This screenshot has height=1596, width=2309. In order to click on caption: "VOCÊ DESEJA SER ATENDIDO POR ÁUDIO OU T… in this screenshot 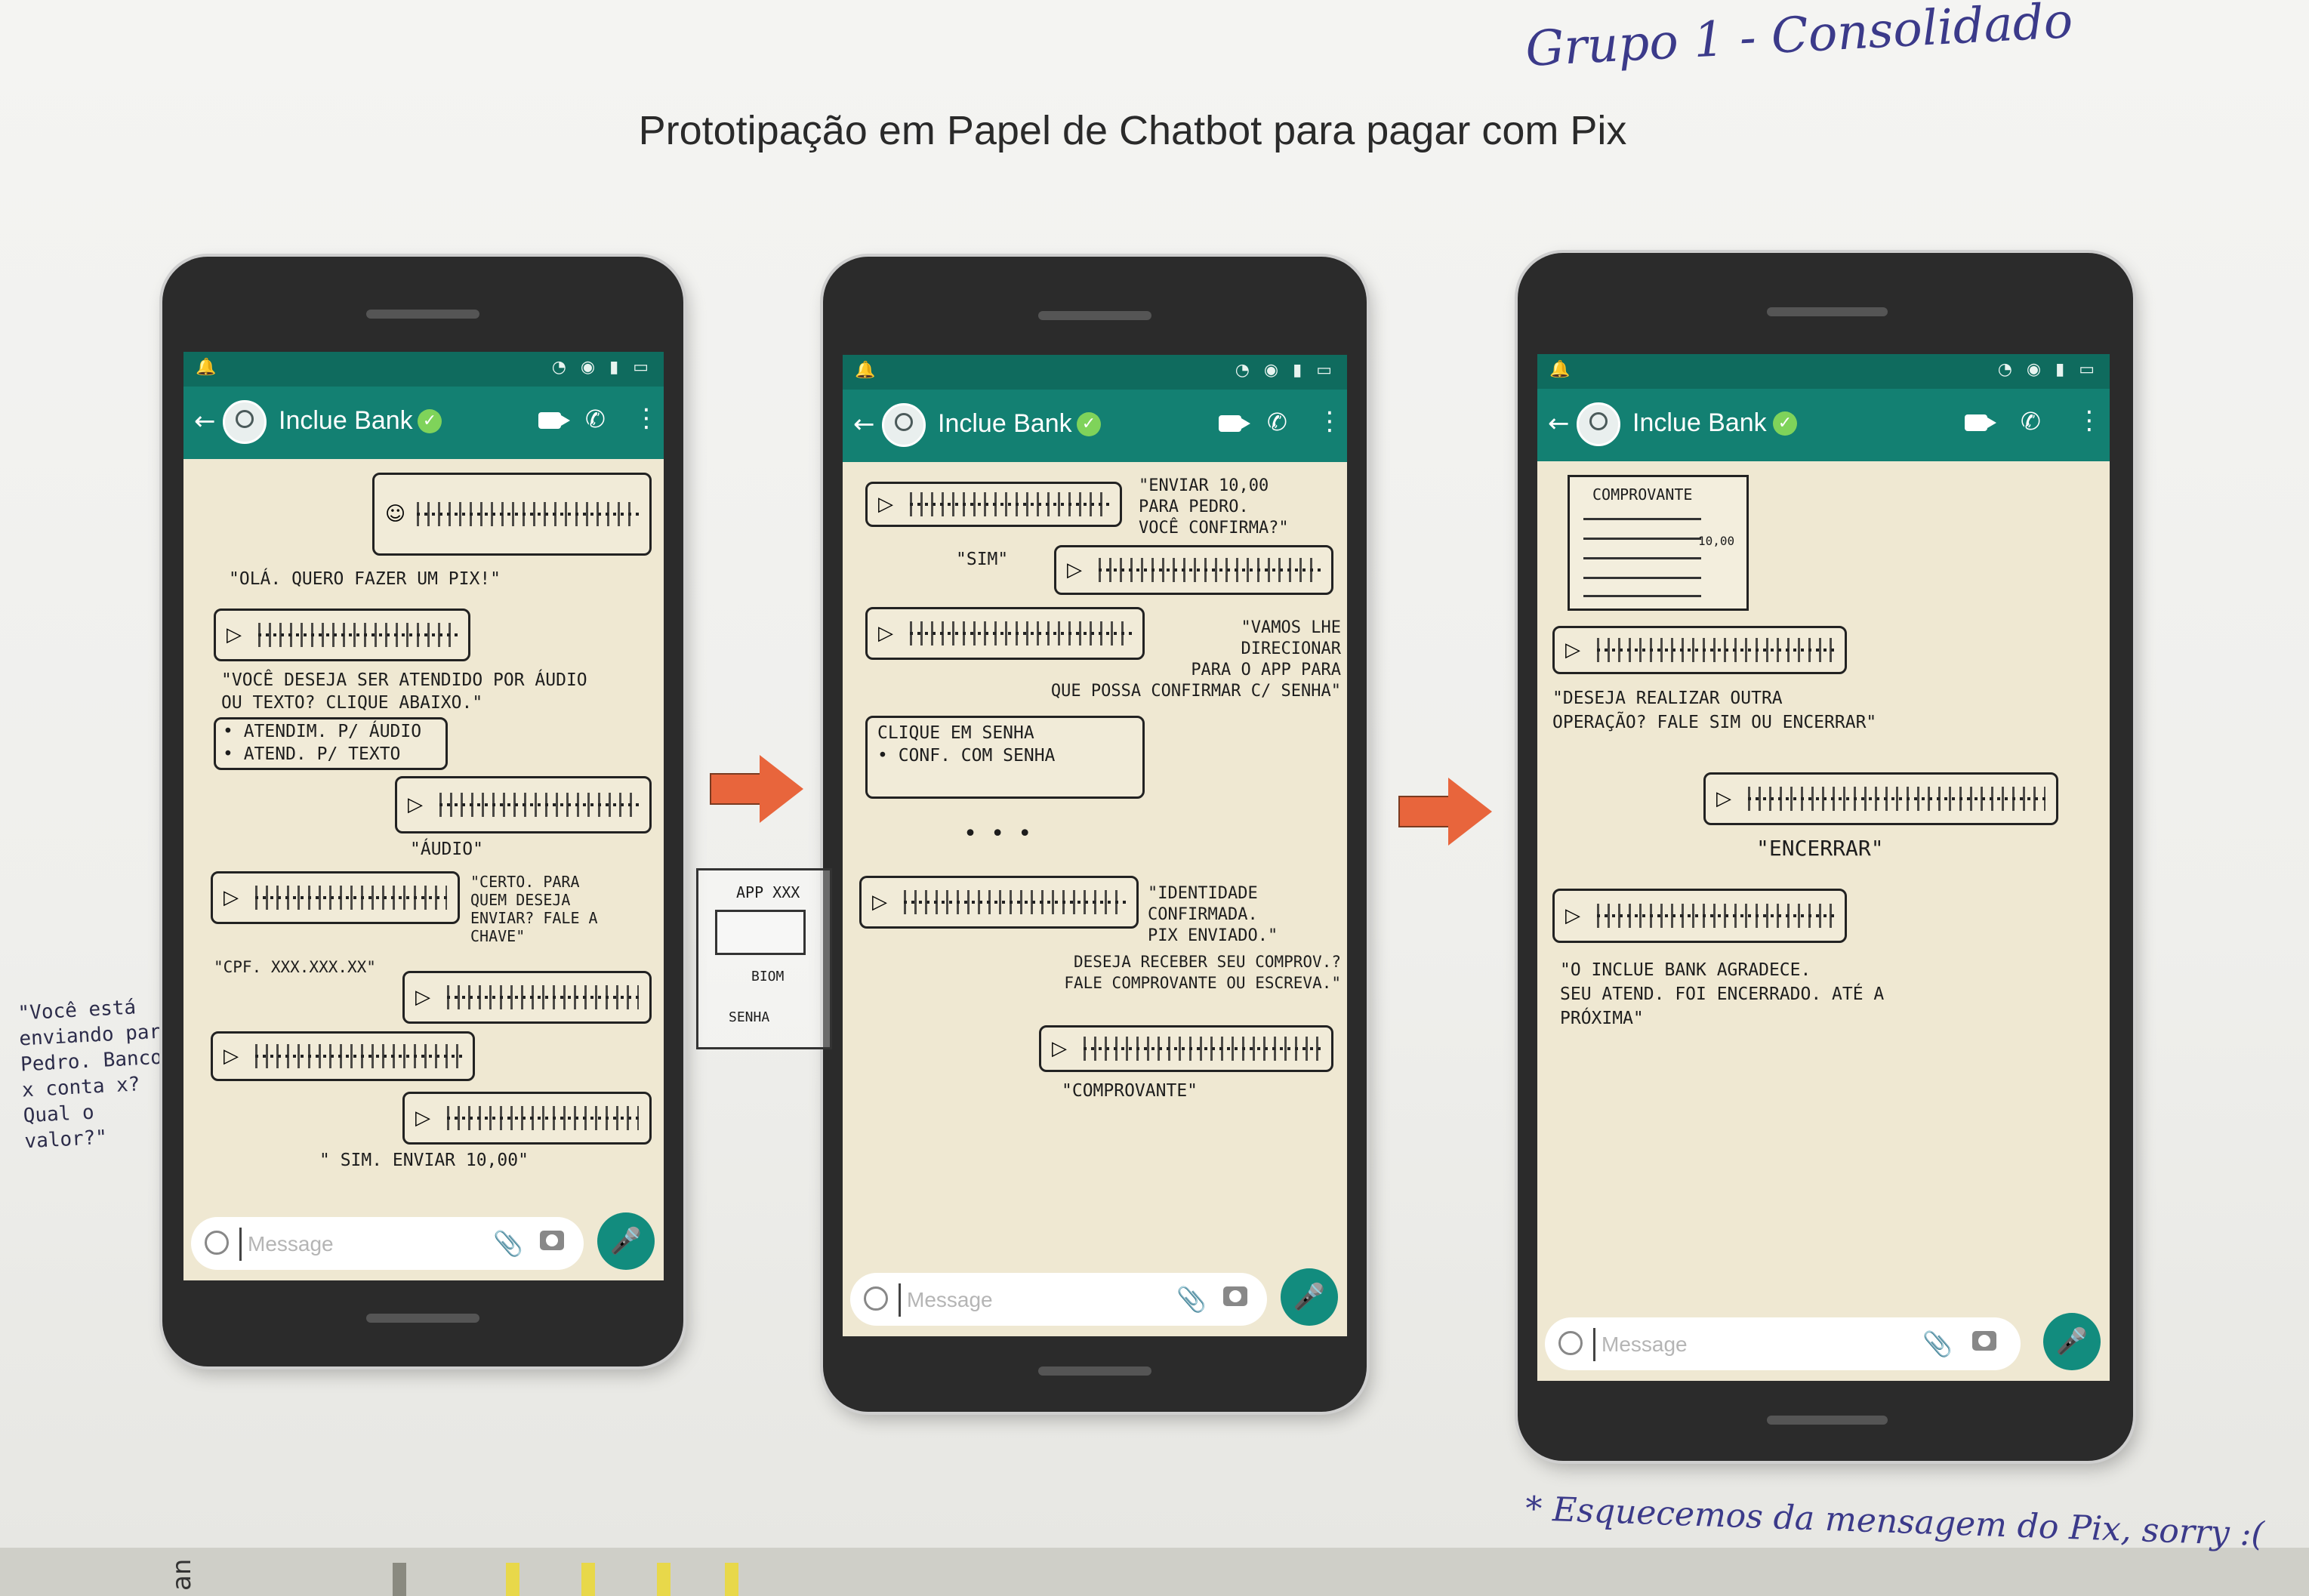, I will do `click(404, 691)`.